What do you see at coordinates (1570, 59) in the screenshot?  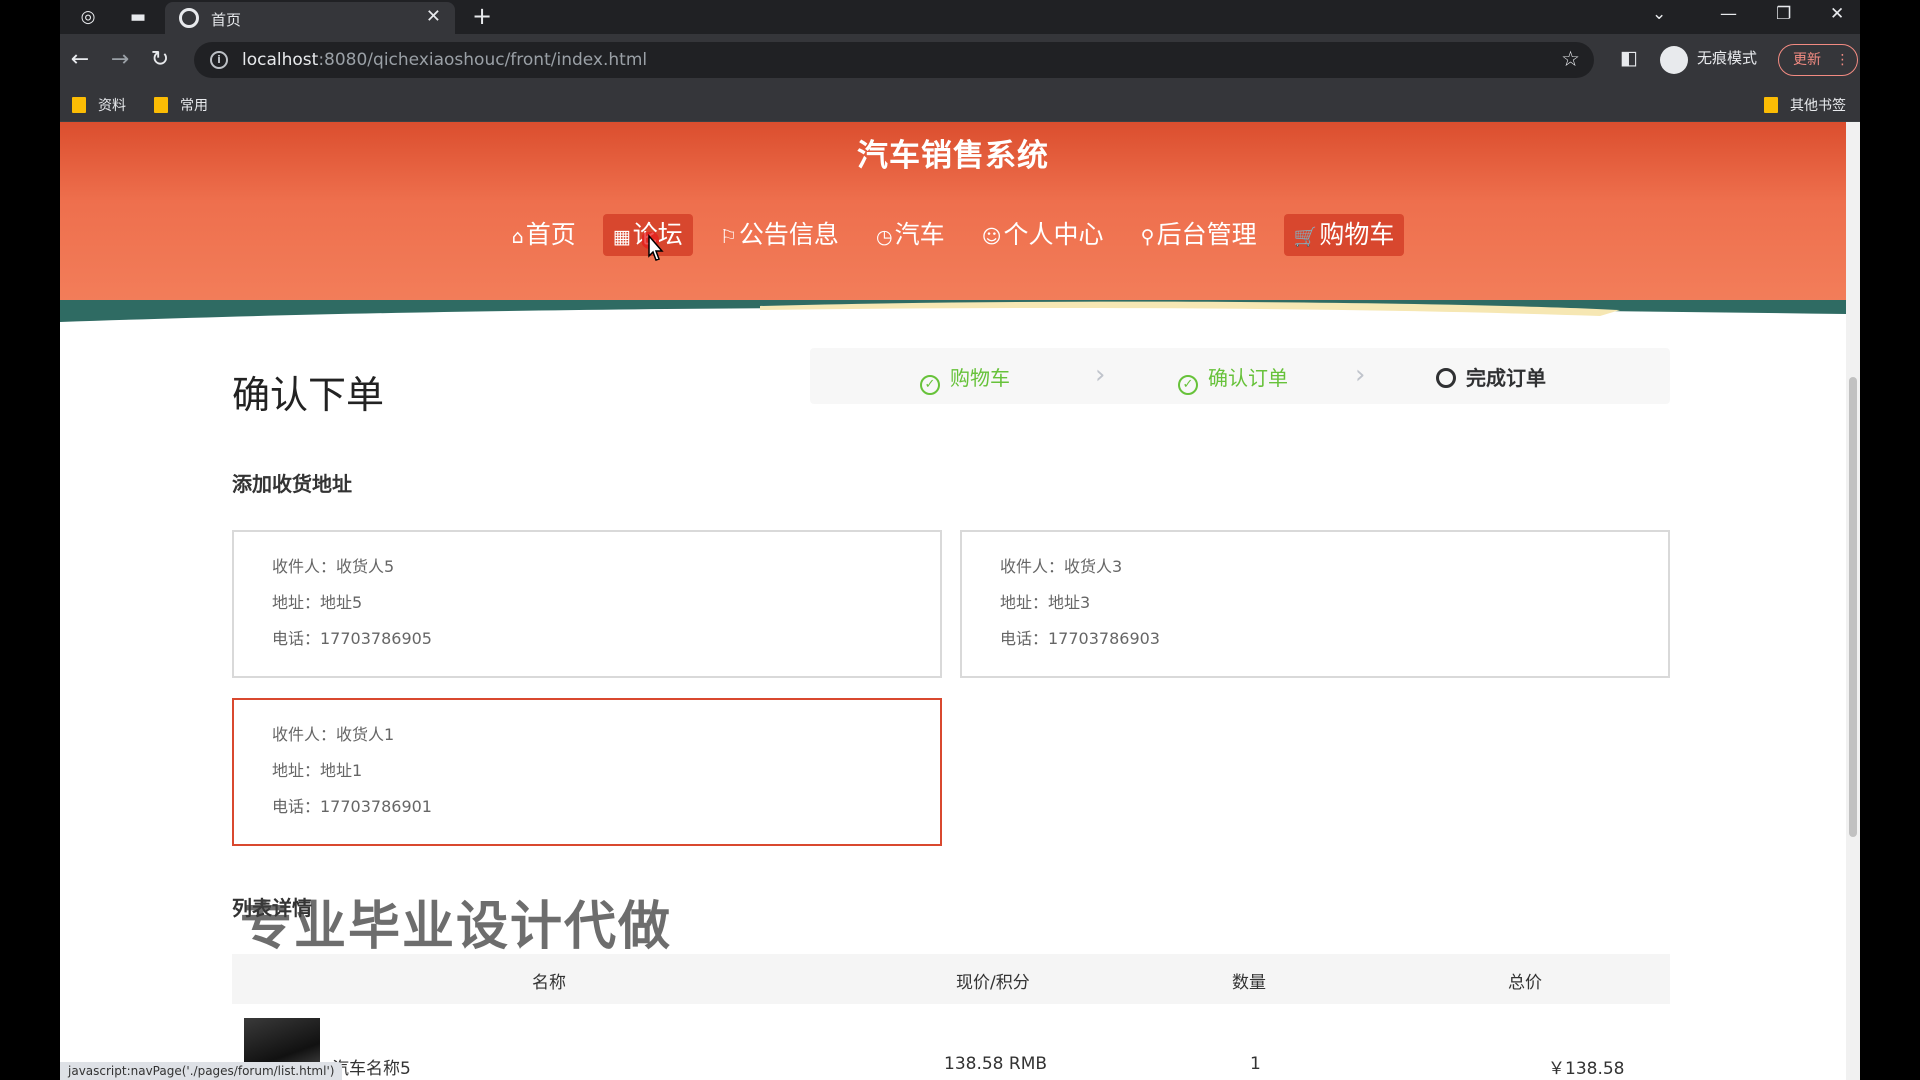 I see `bookmark-star-icon: ☆` at bounding box center [1570, 59].